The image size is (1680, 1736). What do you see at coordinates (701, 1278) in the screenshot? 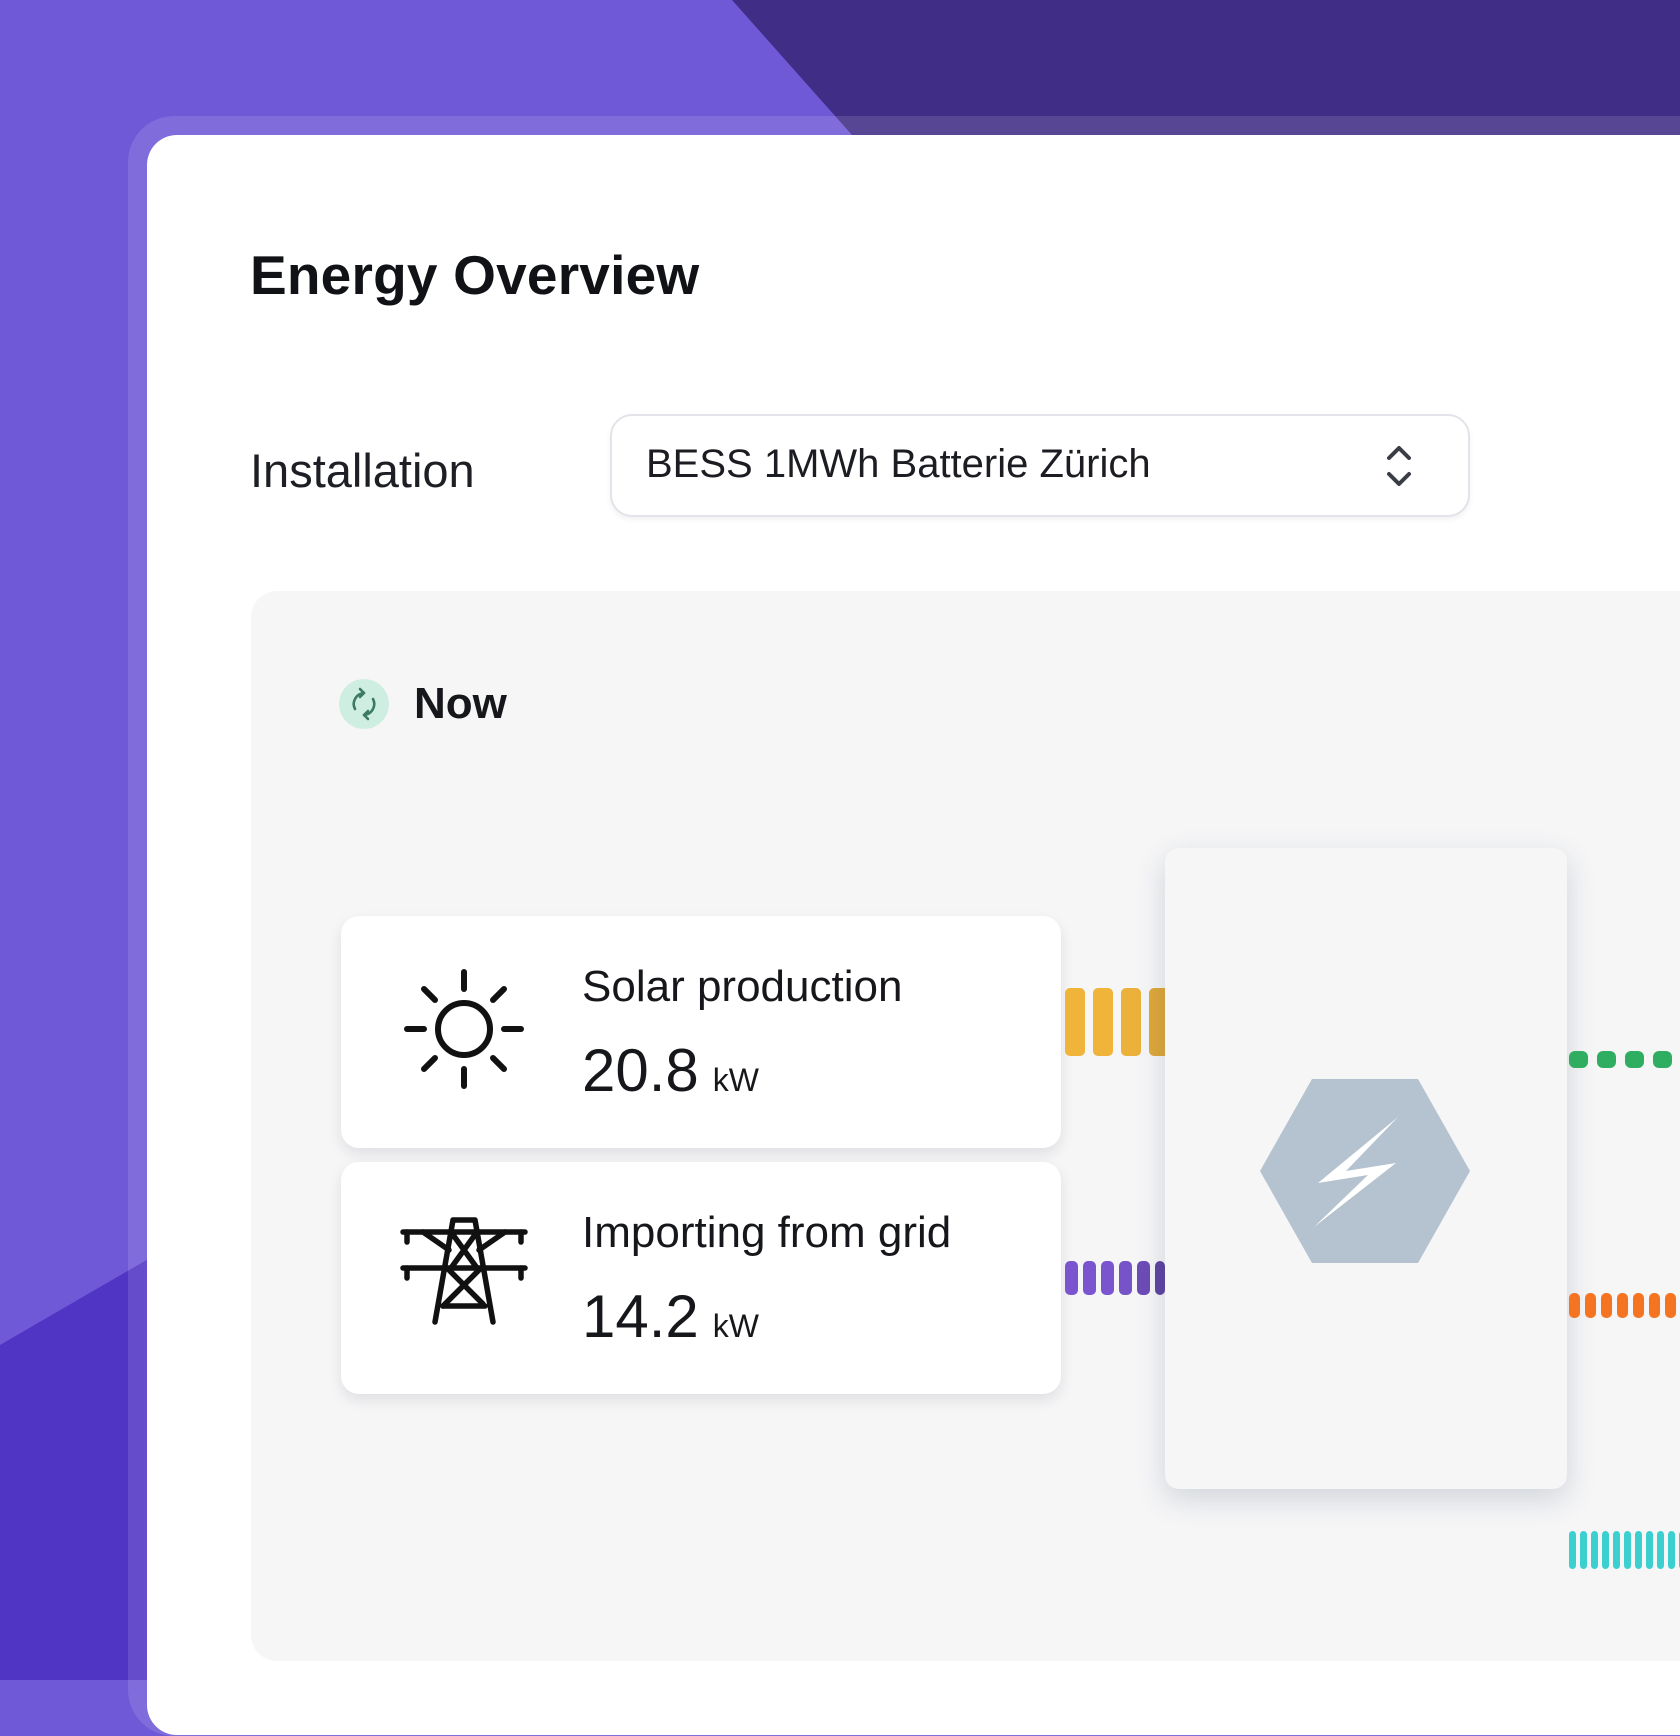
I see `grid-import-card: Importing from grid 14.2 kW` at bounding box center [701, 1278].